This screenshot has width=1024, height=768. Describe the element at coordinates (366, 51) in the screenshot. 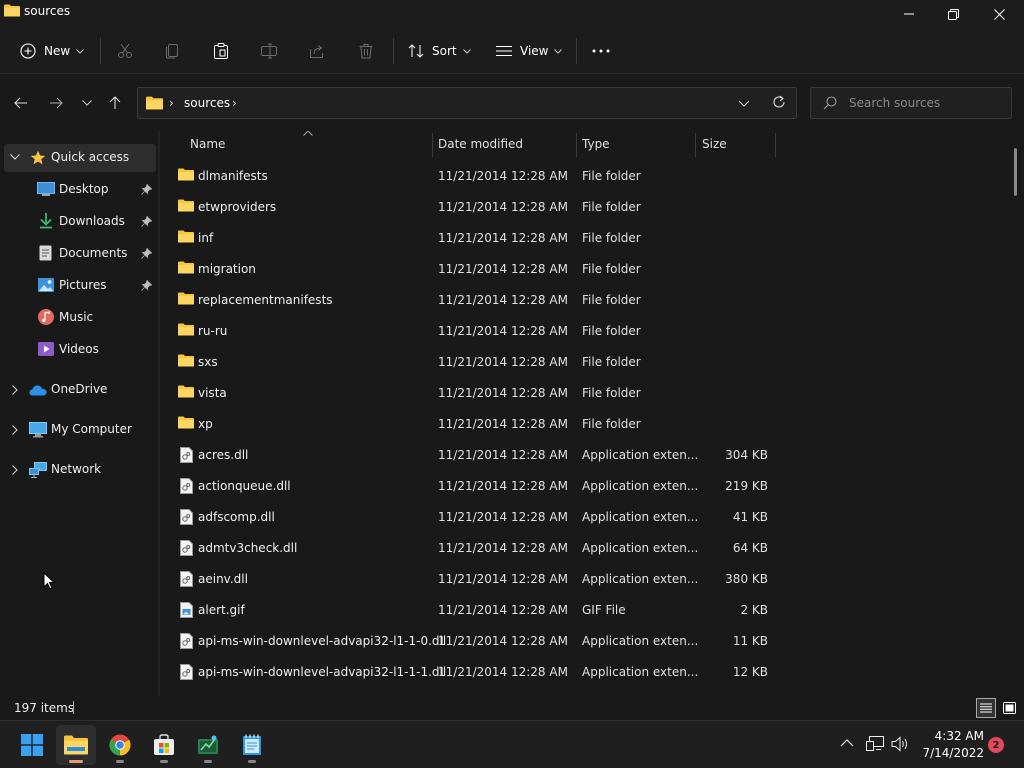

I see `delete-button` at that location.